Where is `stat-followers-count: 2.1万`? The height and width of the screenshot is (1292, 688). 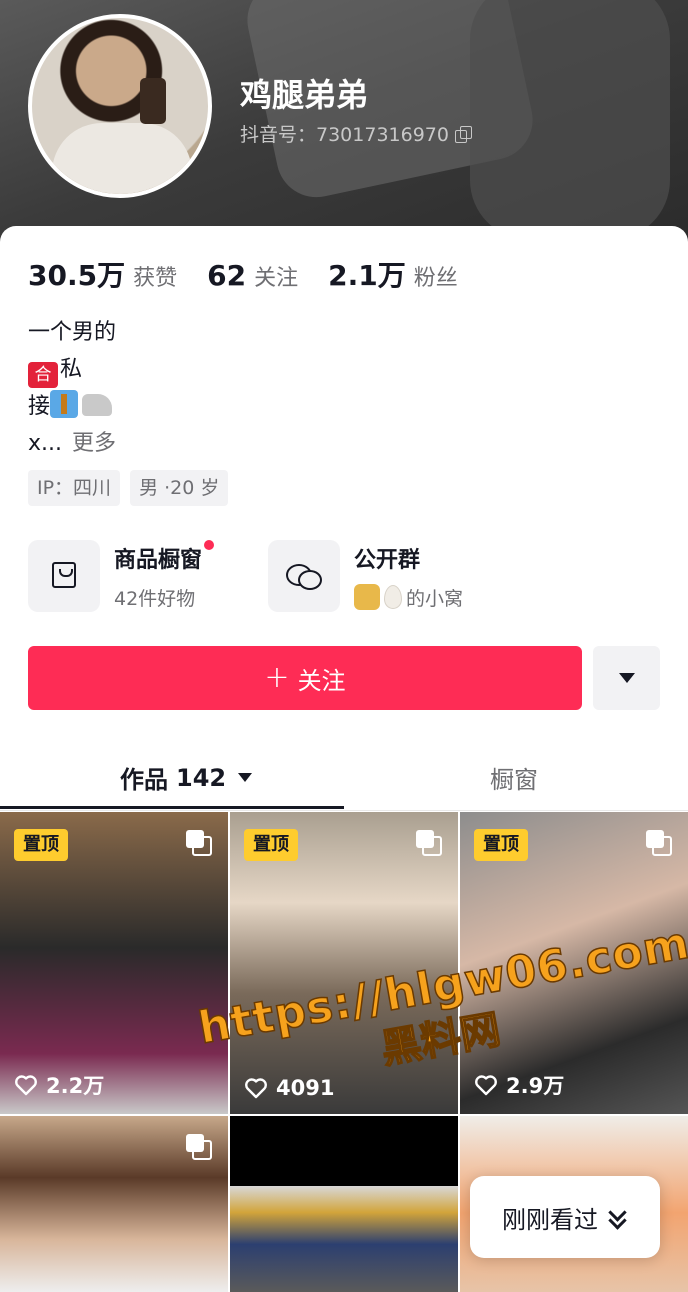 stat-followers-count: 2.1万 is located at coordinates (367, 275).